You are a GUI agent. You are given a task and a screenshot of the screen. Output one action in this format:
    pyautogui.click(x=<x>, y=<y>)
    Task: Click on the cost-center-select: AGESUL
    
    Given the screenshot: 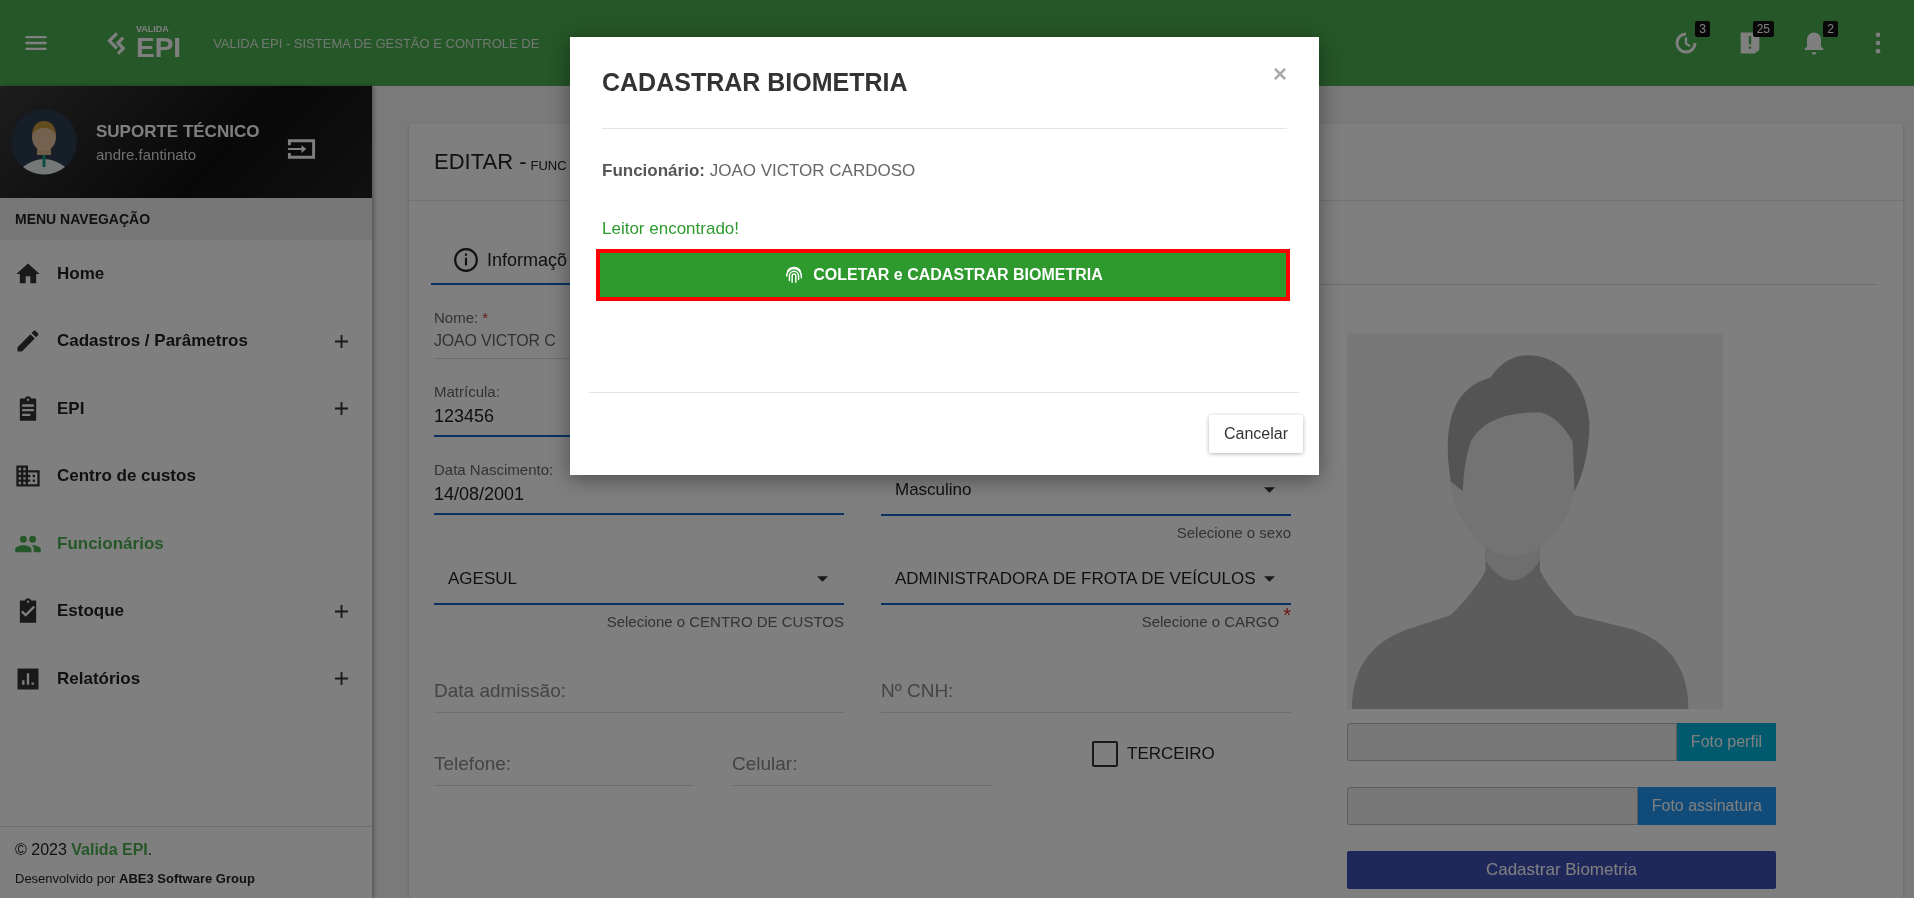 What is the action you would take?
    pyautogui.click(x=639, y=582)
    